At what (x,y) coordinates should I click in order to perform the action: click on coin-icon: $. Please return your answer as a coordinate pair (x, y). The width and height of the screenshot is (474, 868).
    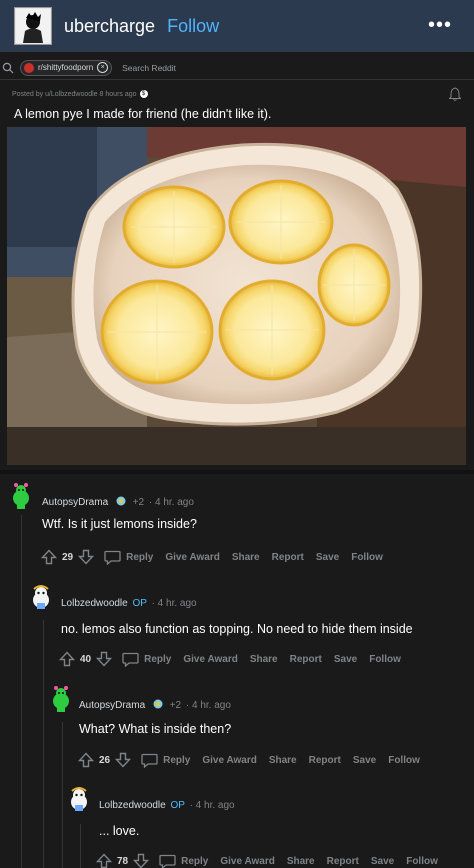
    Looking at the image, I should click on (143, 94).